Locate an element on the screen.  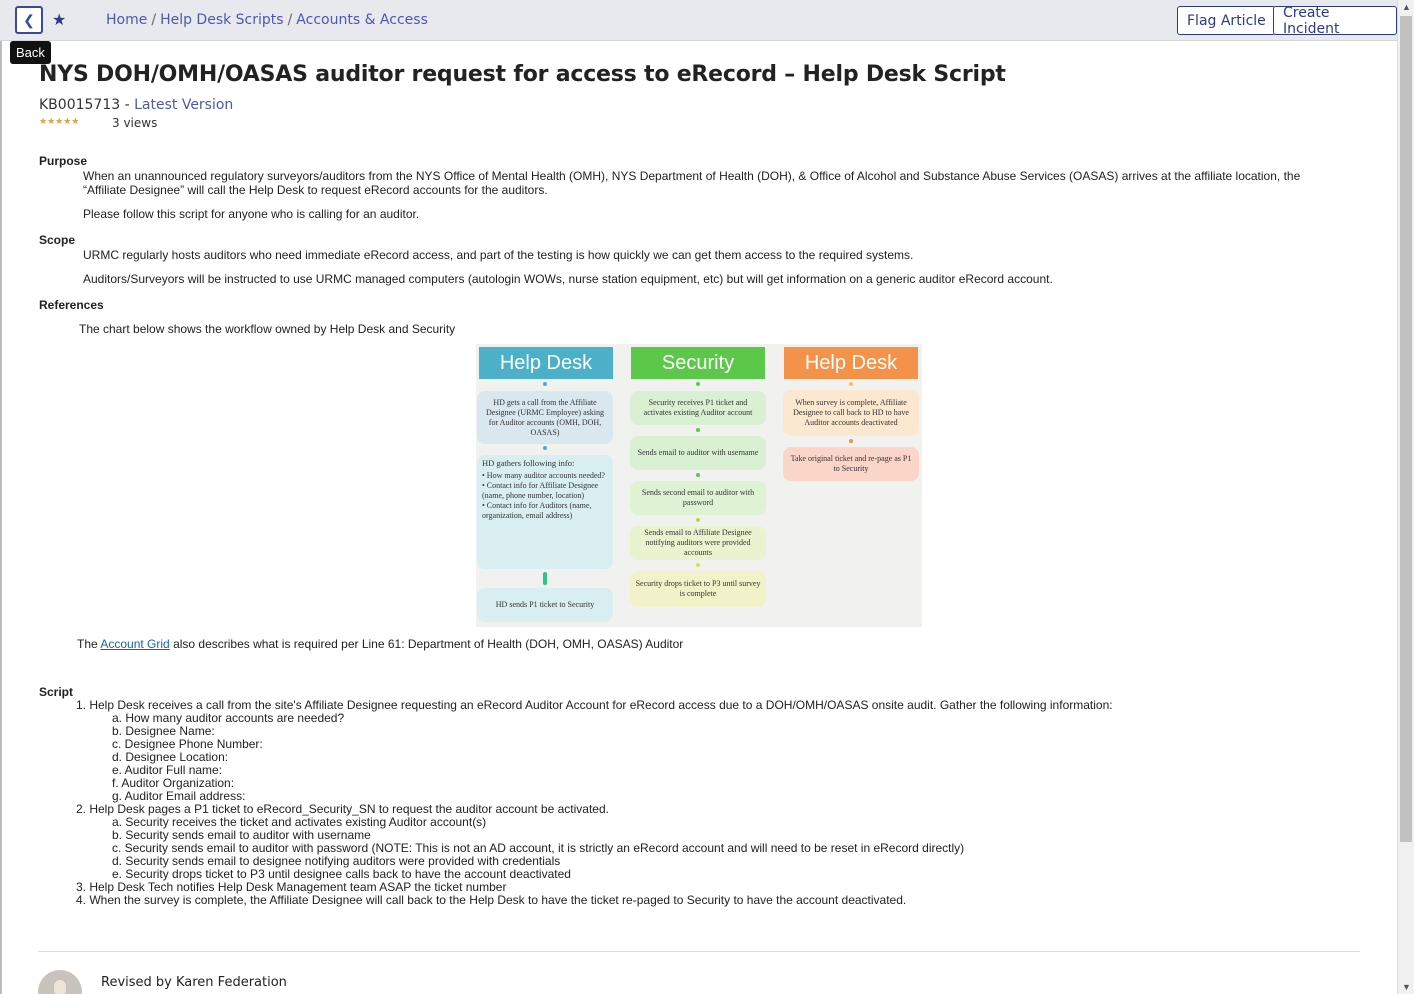
view-count: 3 views is located at coordinates (135, 123).